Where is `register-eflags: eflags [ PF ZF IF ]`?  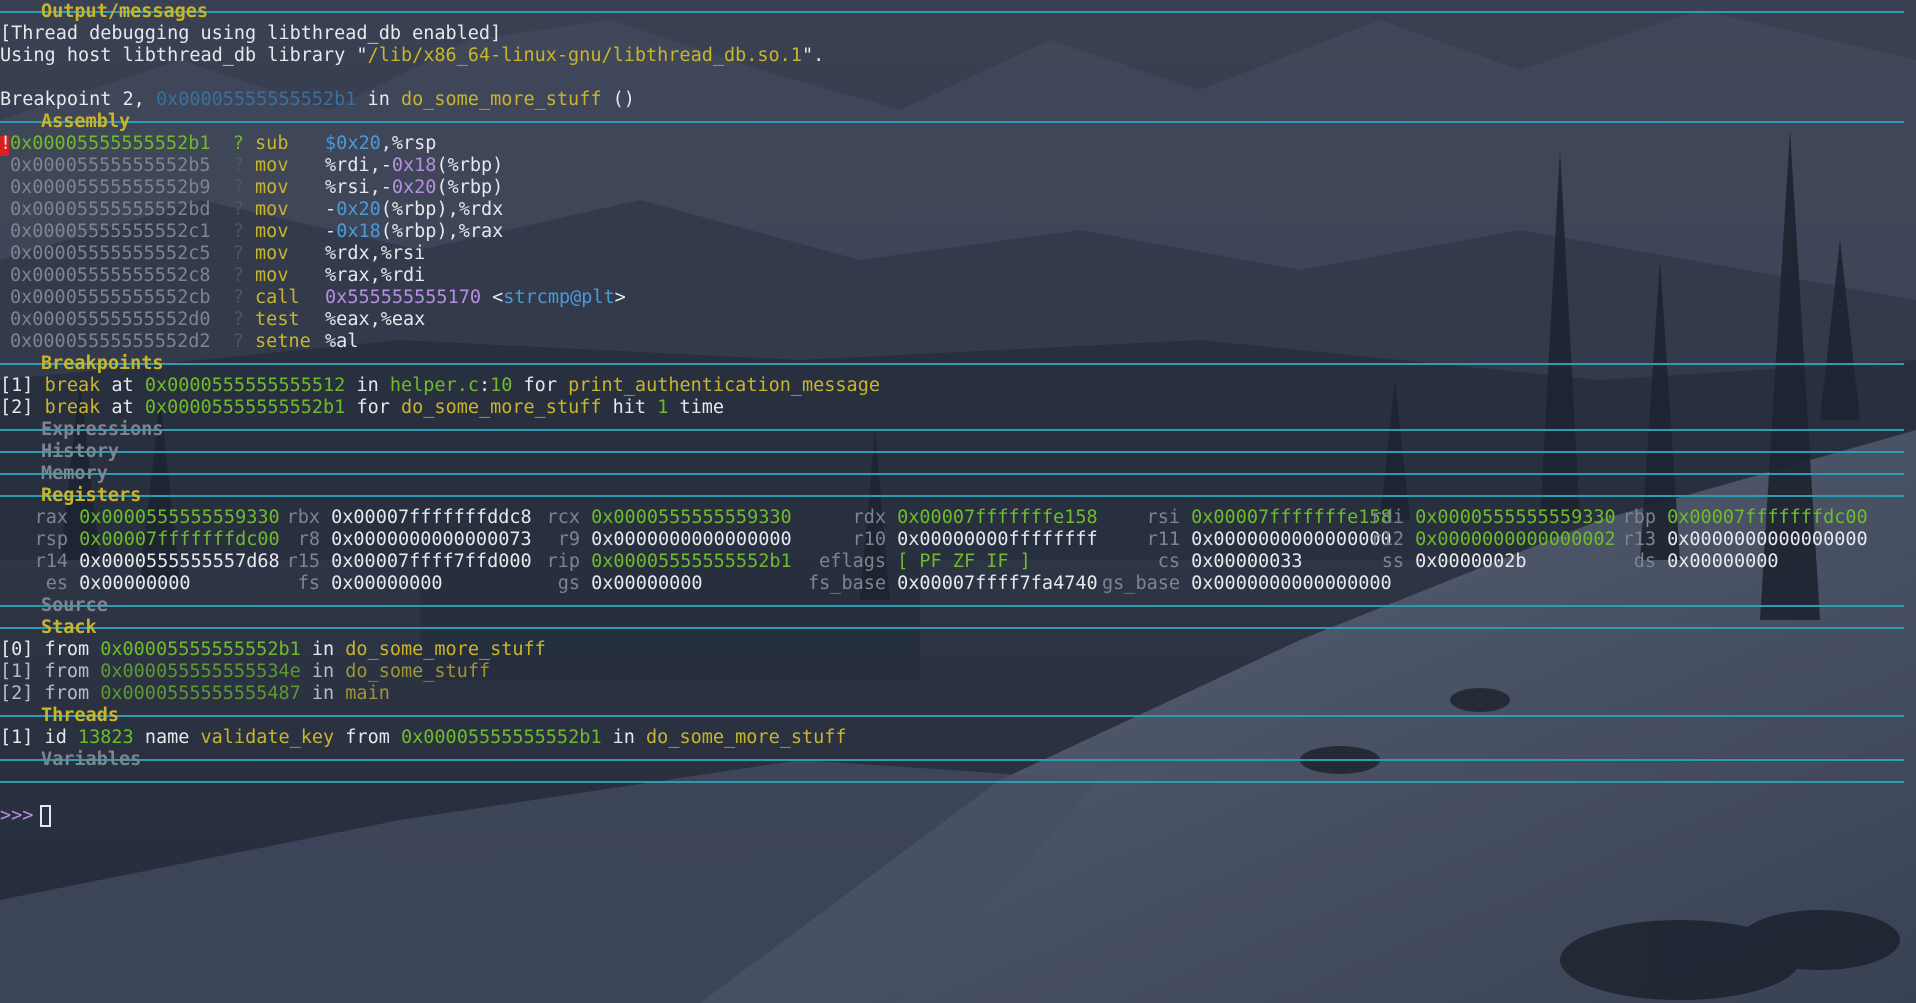
register-eflags: eflags [ PF ZF IF ] is located at coordinates (915, 562).